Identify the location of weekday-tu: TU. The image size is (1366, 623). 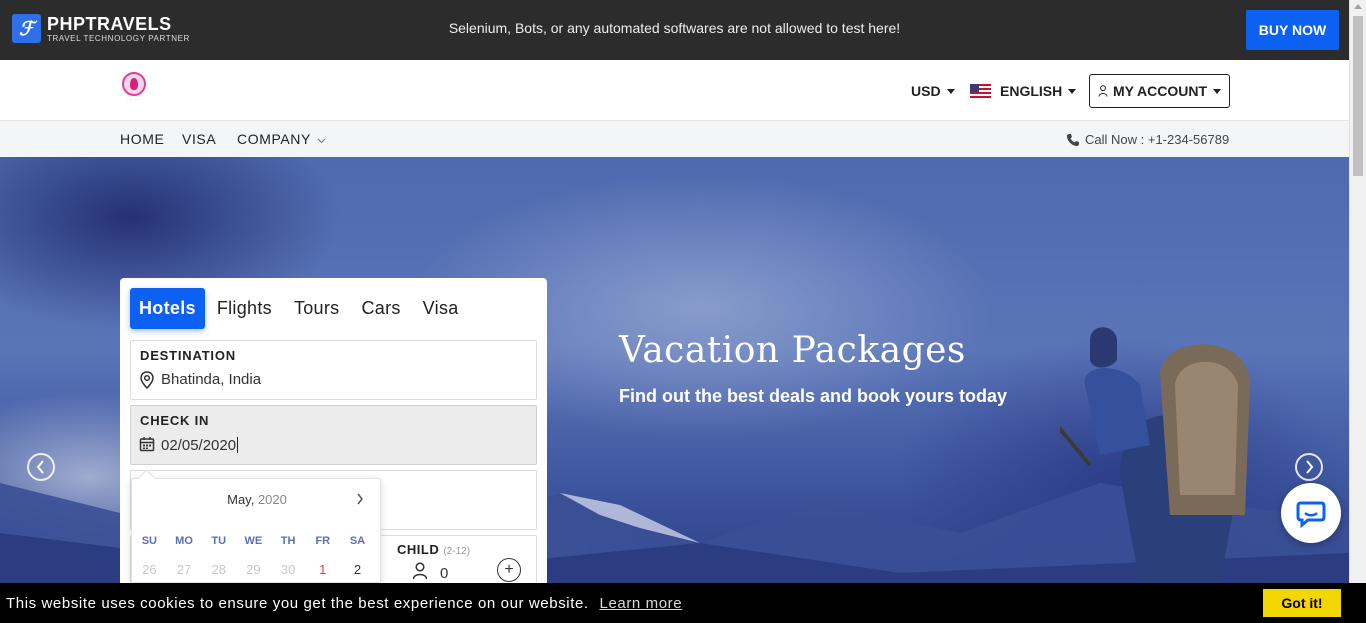
(219, 541).